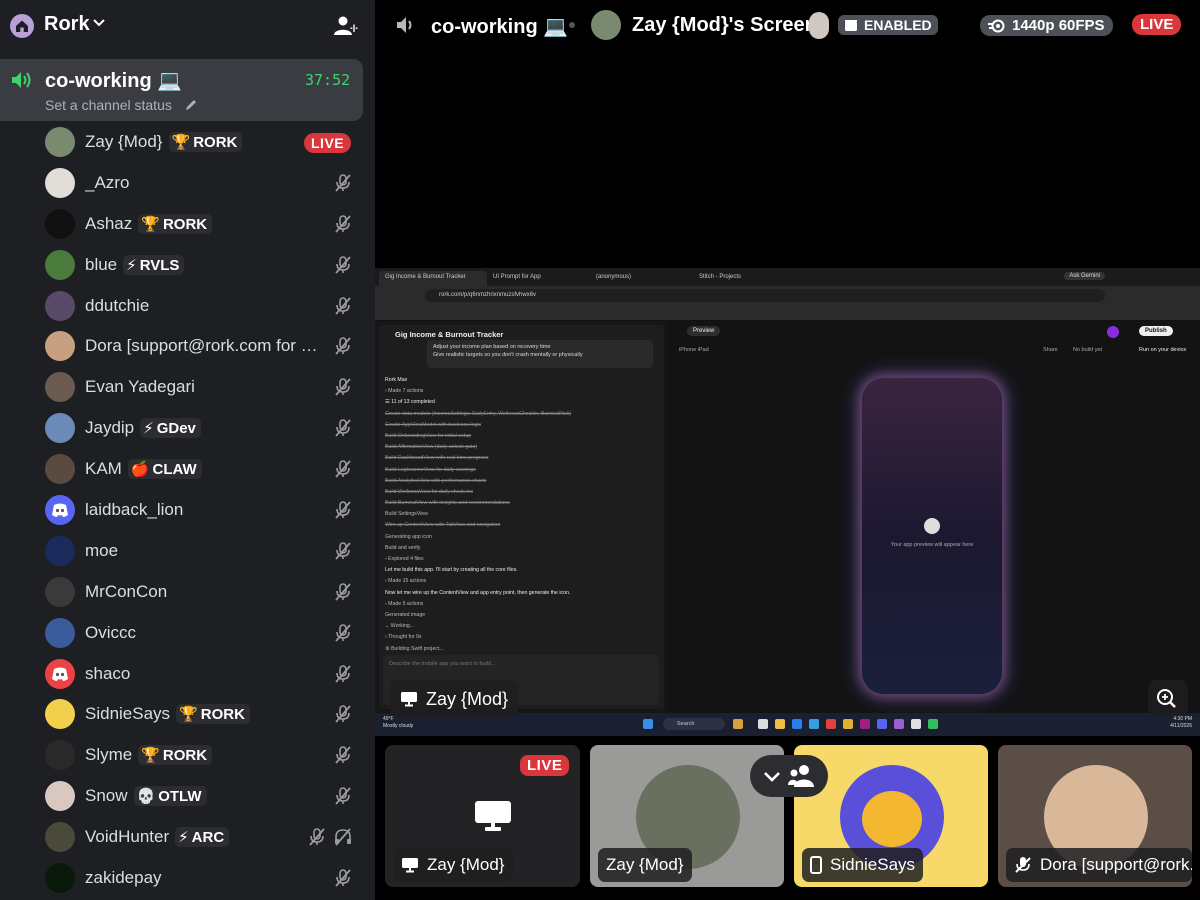 The image size is (1200, 900). Describe the element at coordinates (772, 777) in the screenshot. I see `chevron-down-icon` at that location.